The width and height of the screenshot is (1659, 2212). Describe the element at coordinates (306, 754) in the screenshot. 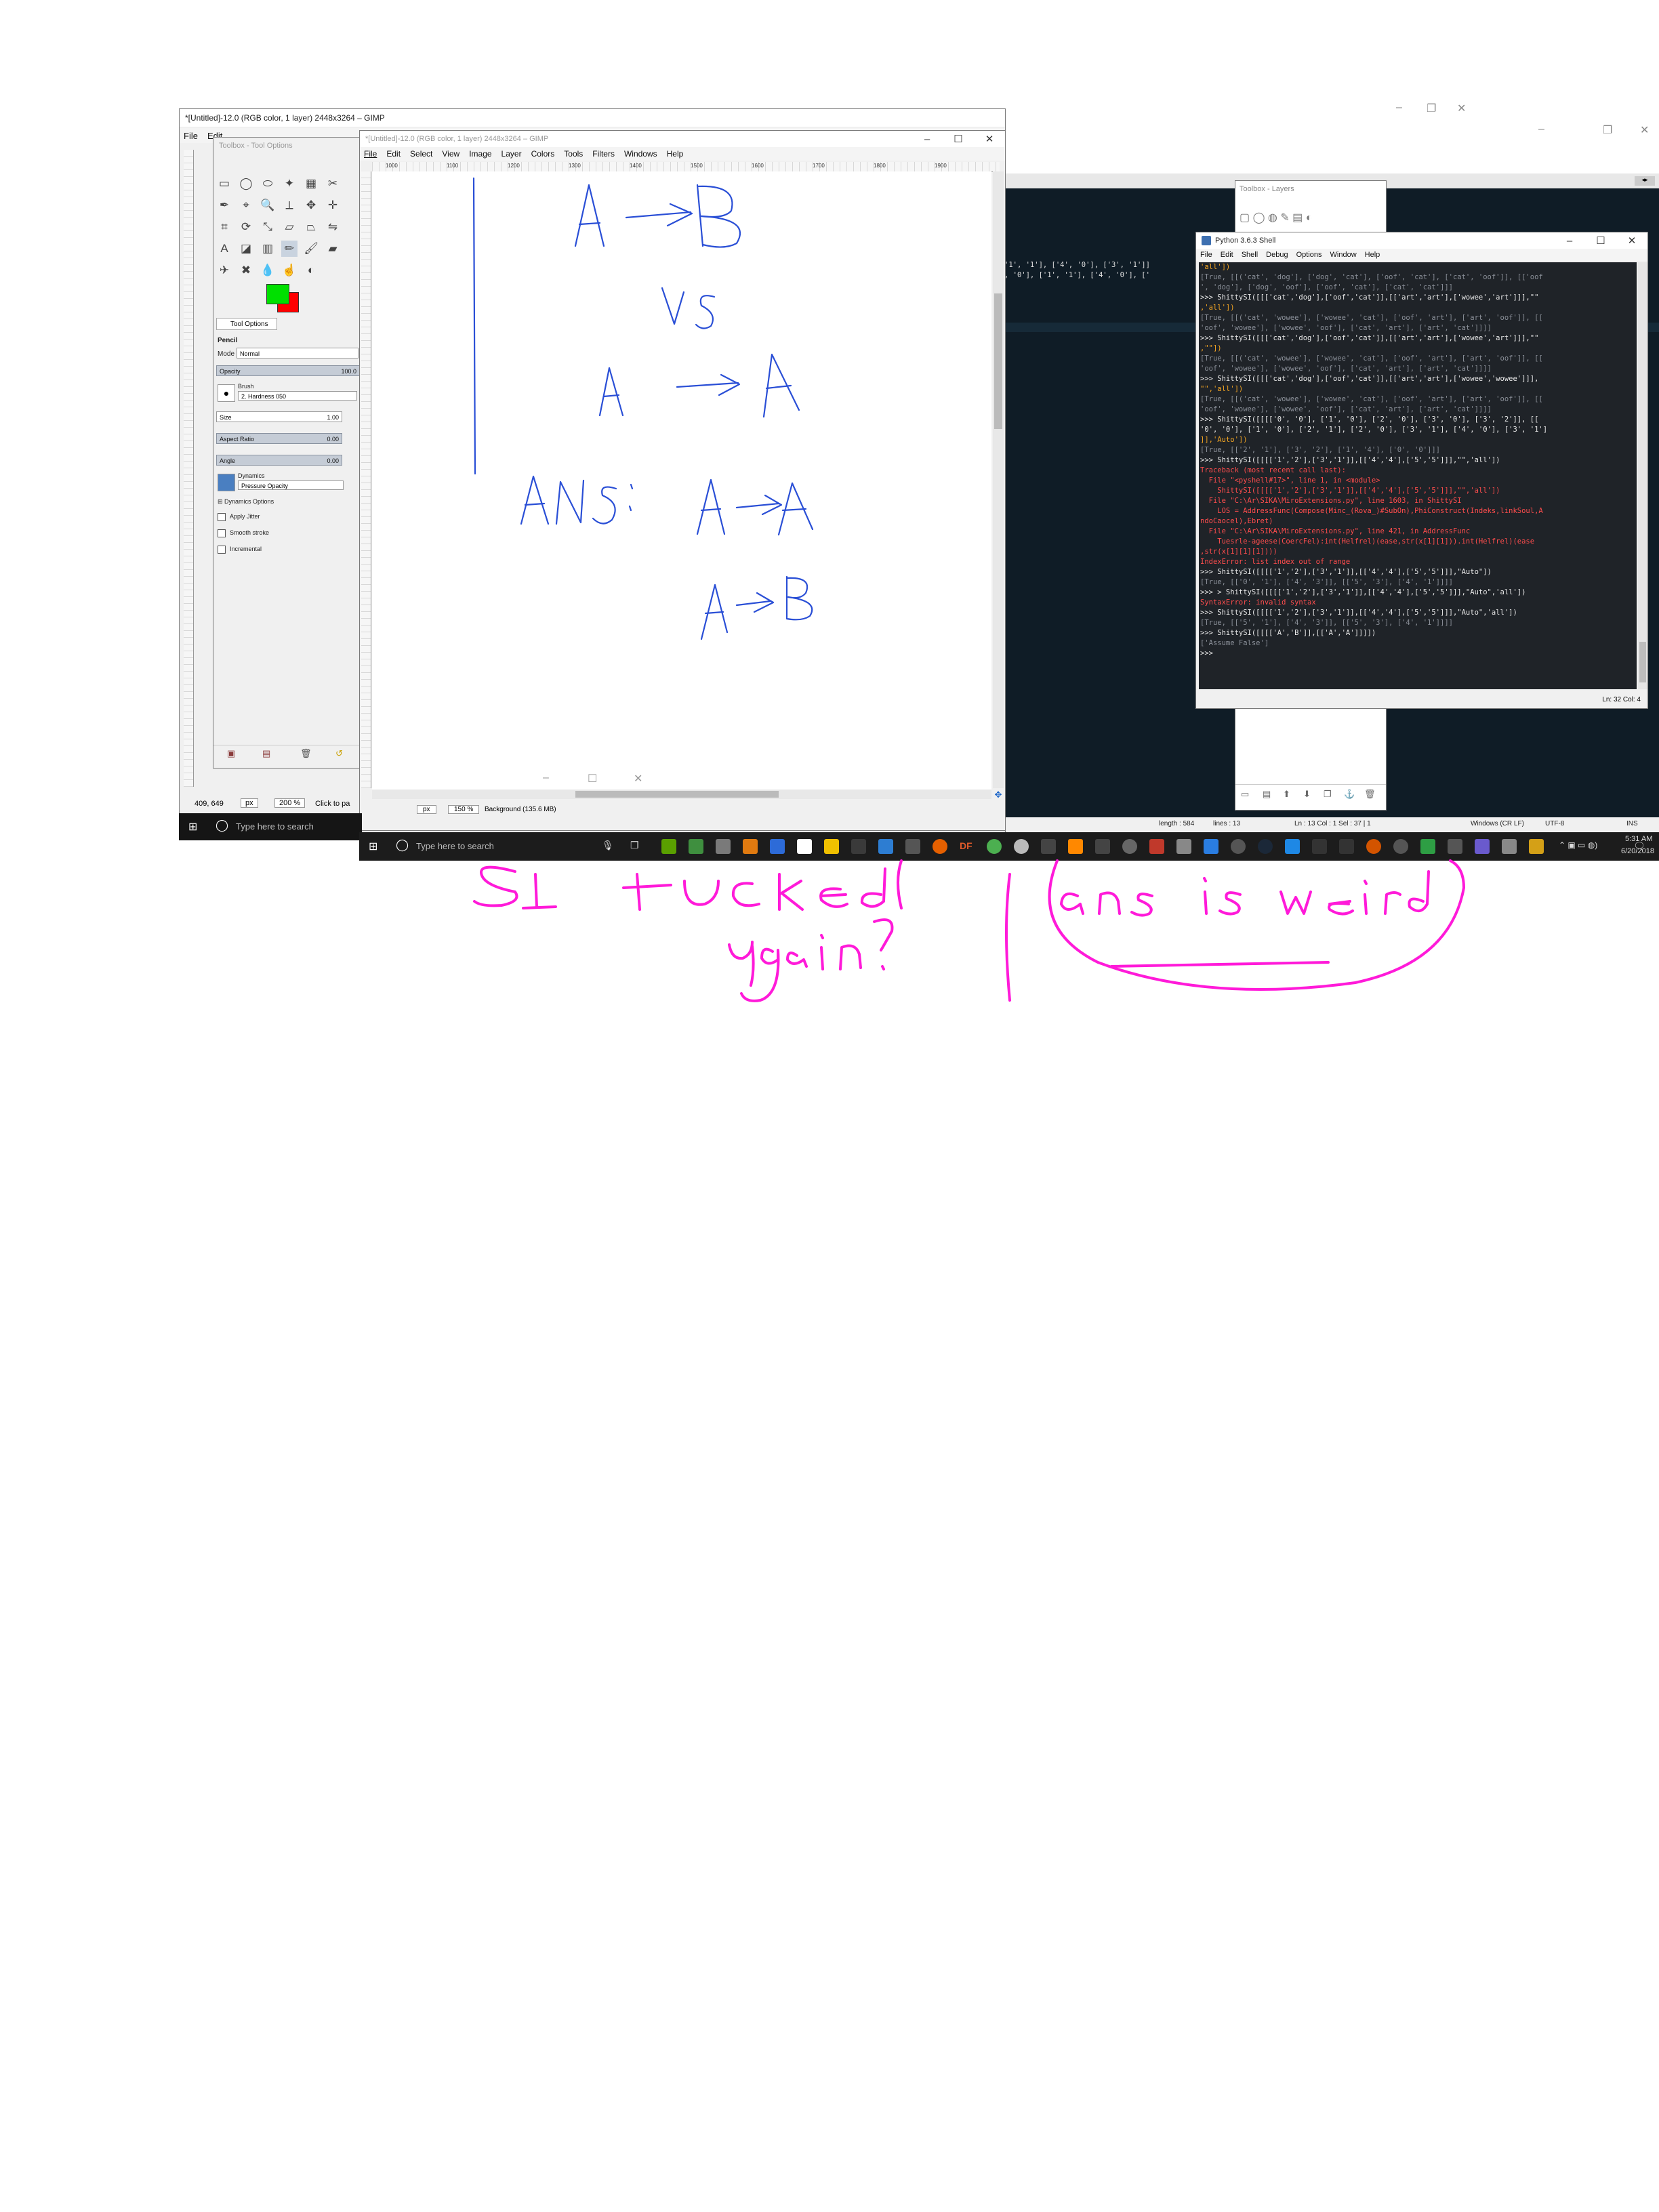

I see `delete-options-icon: 🗑` at that location.